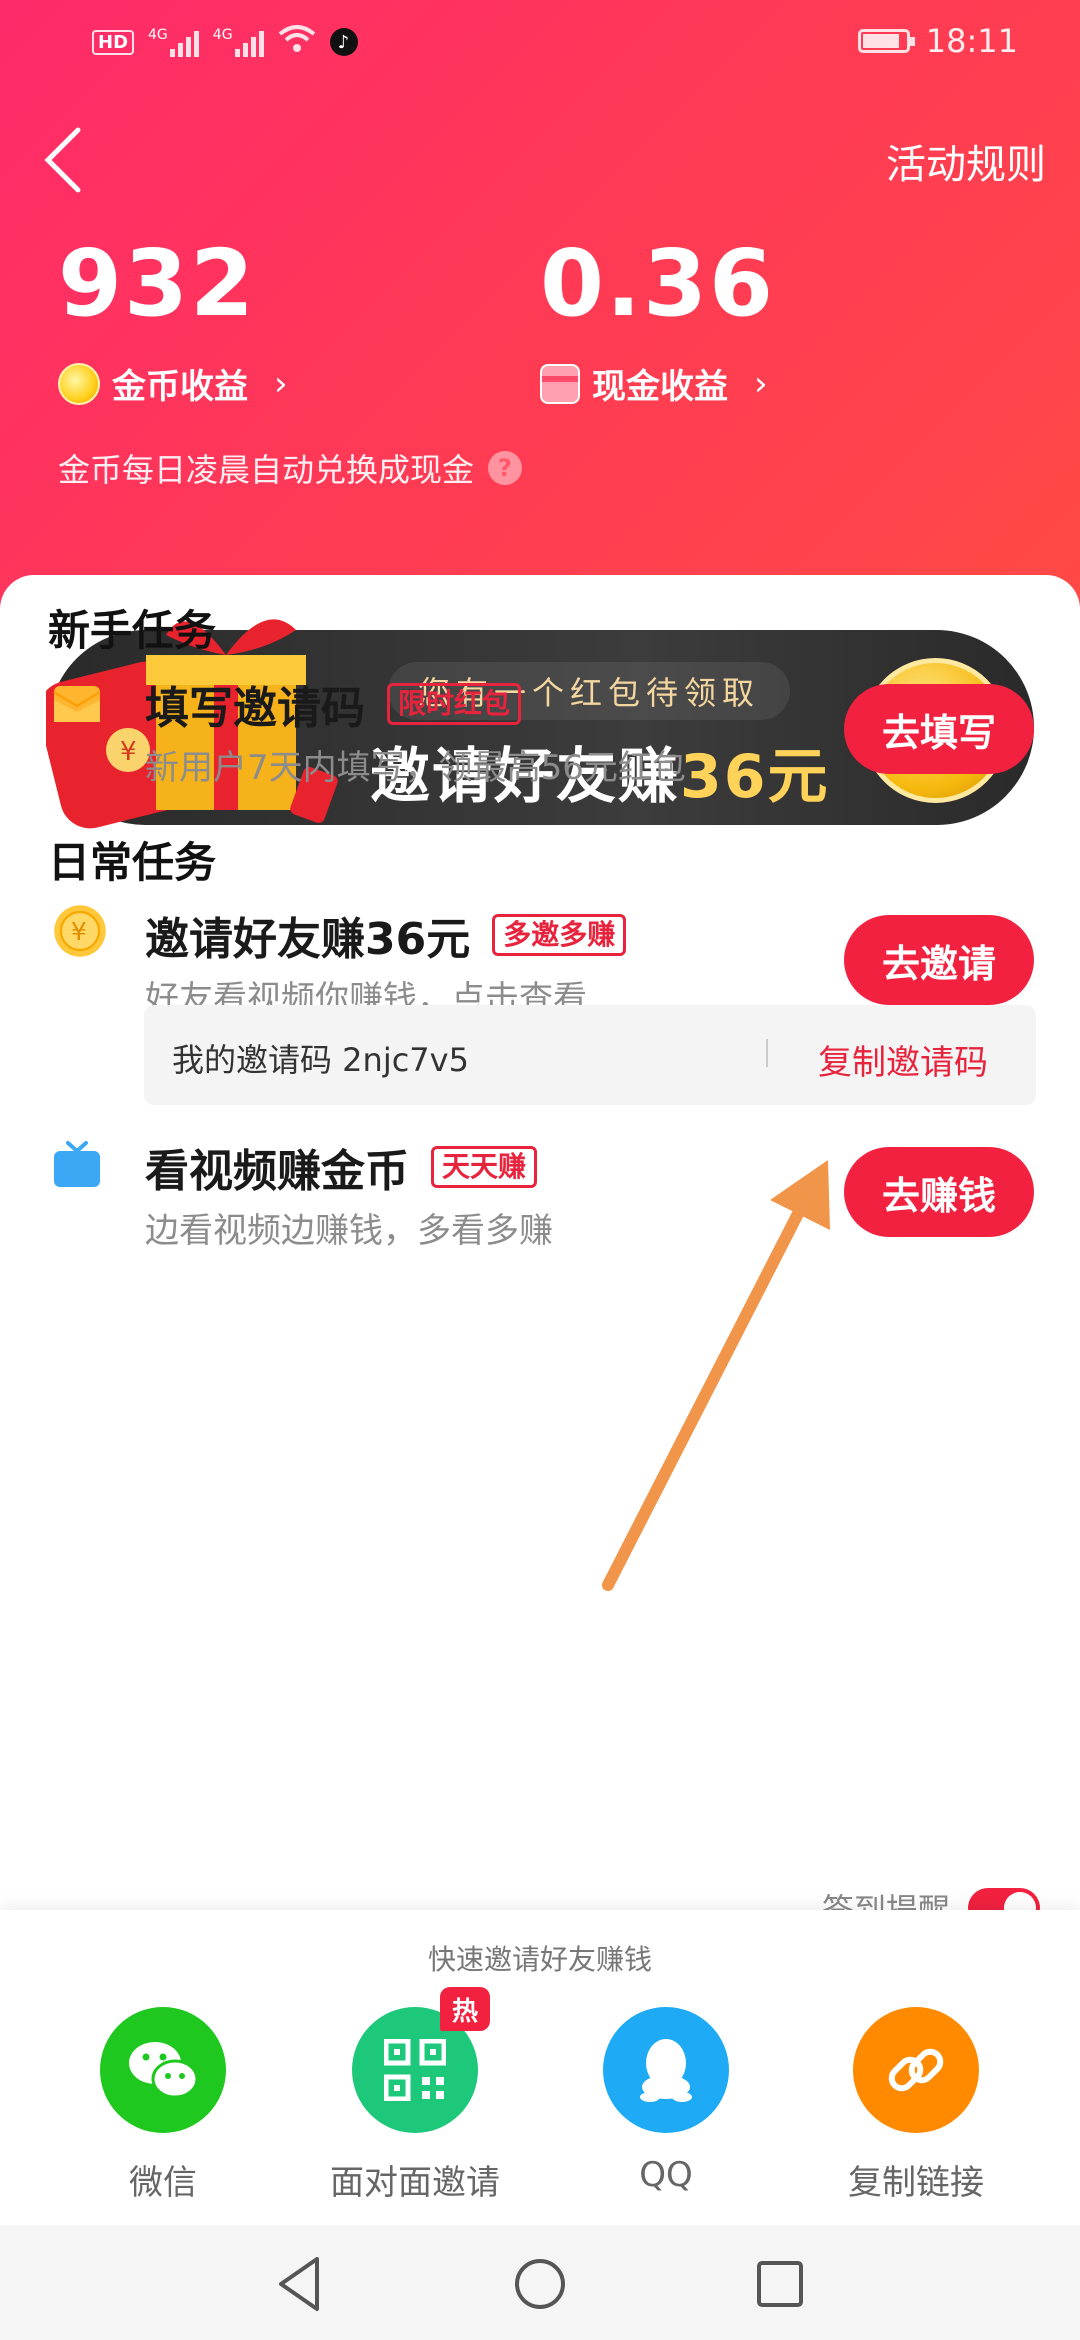 The width and height of the screenshot is (1080, 2340). What do you see at coordinates (916, 2070) in the screenshot?
I see `link-icon` at bounding box center [916, 2070].